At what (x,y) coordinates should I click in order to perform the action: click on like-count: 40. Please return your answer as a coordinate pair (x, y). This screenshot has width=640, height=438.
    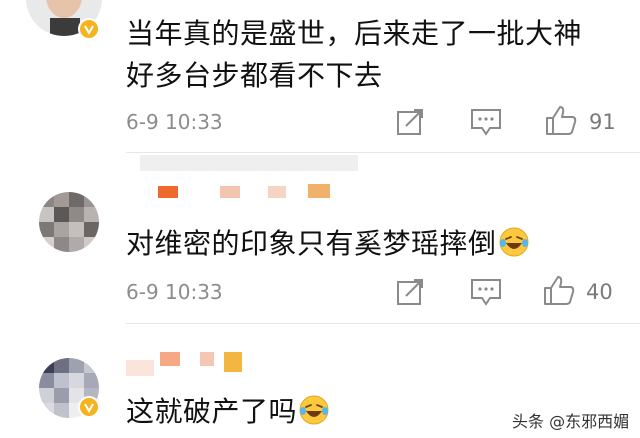
    Looking at the image, I should click on (599, 292).